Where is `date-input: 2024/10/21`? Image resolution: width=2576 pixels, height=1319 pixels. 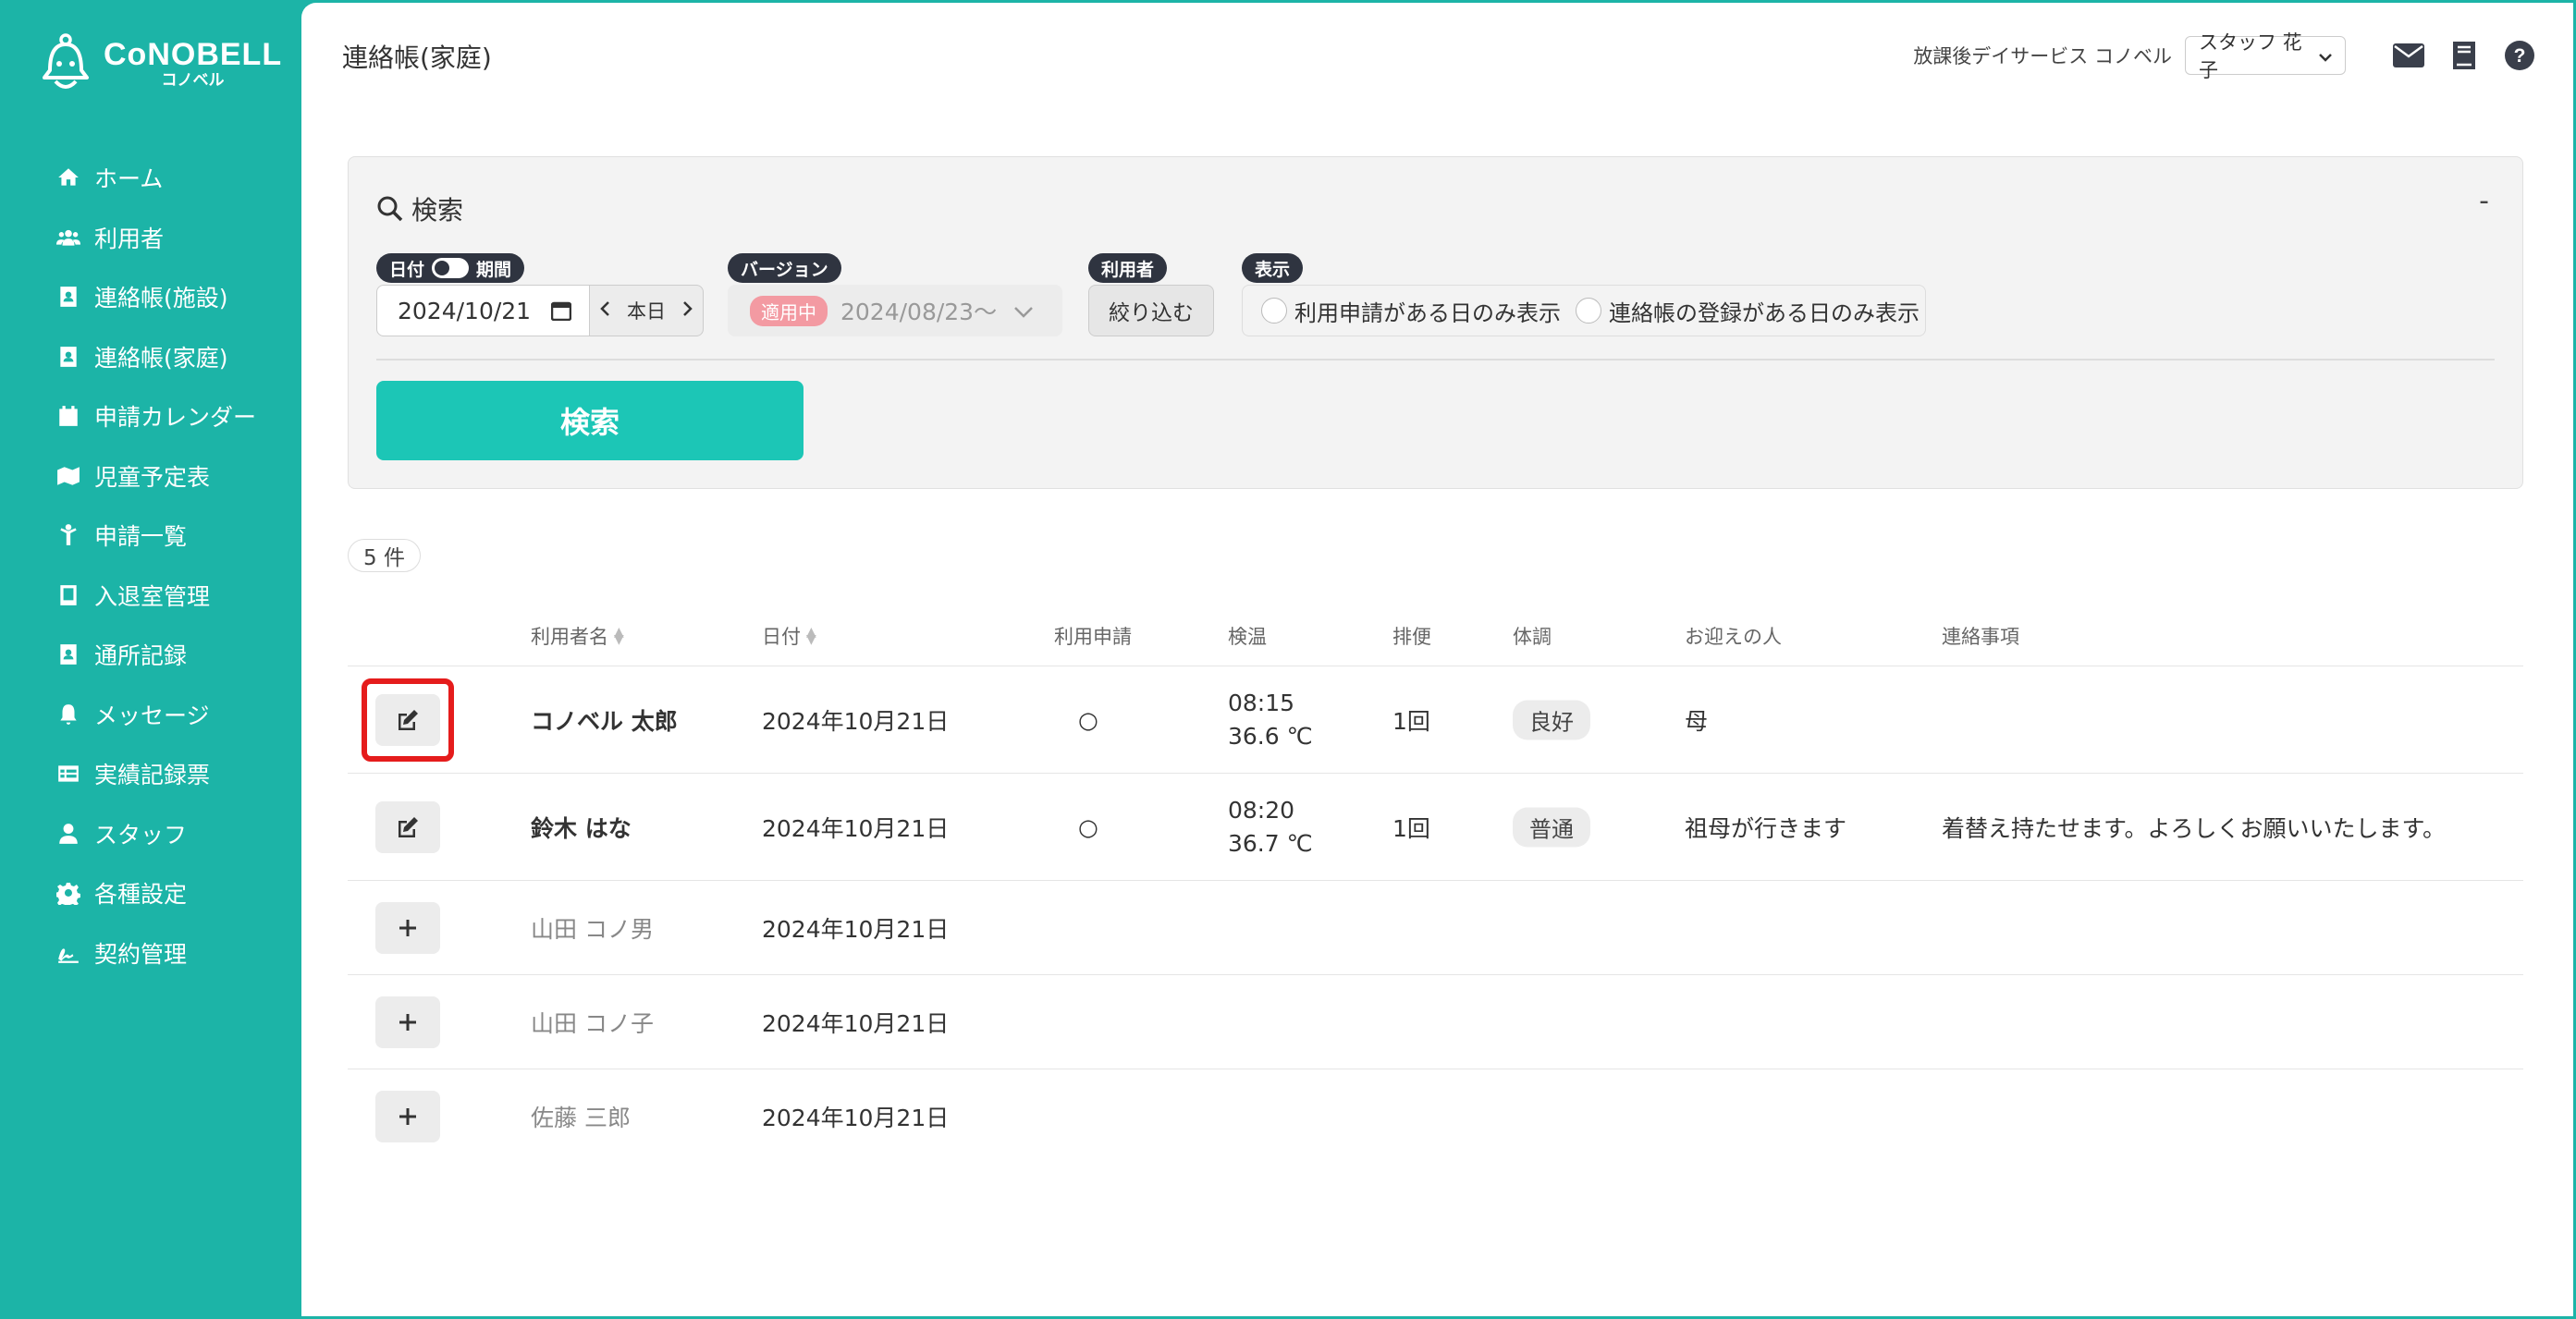 date-input: 2024/10/21 is located at coordinates (484, 310).